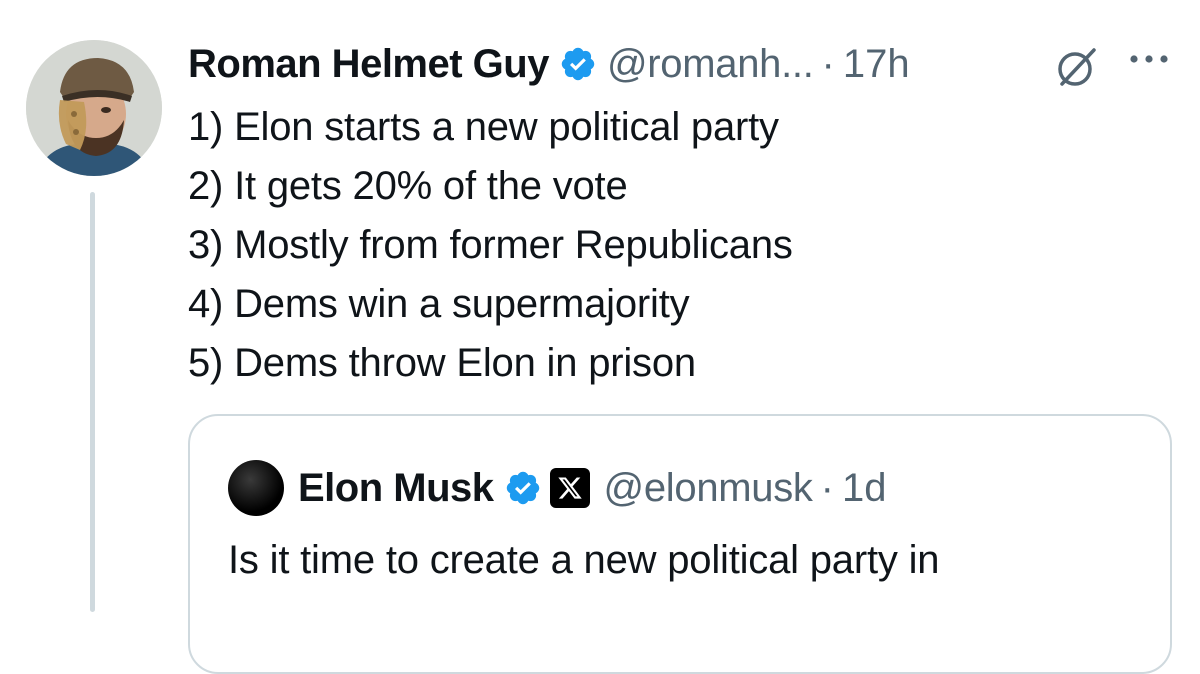 This screenshot has width=1200, height=674. I want to click on quoted-timestamp: 1d, so click(864, 488).